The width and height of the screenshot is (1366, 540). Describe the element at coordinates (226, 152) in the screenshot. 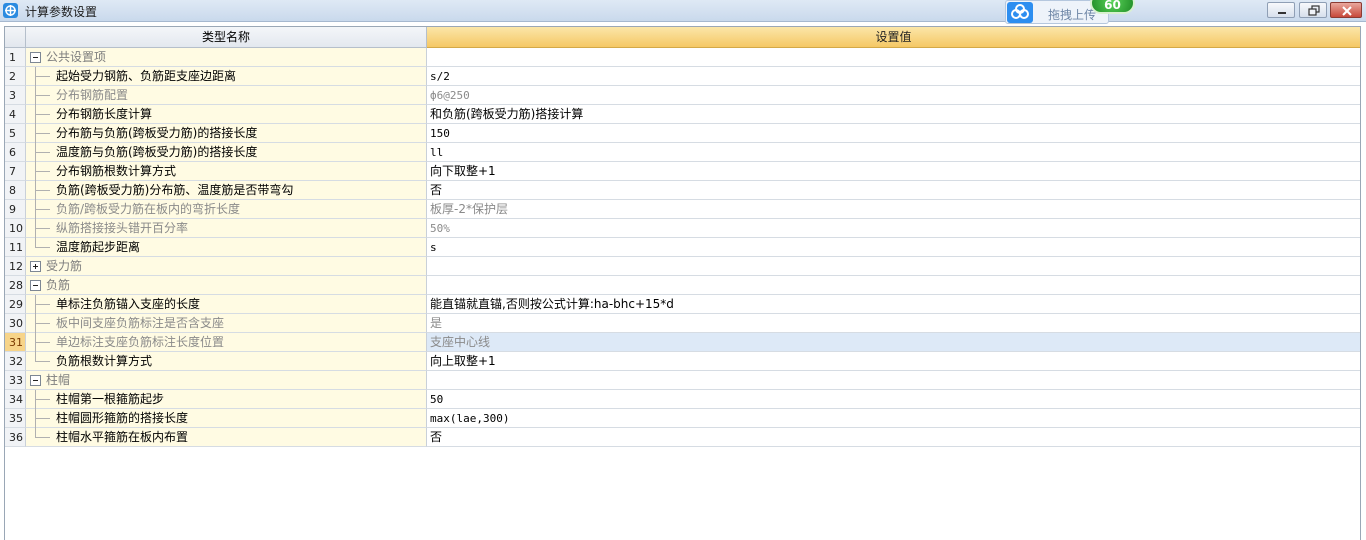

I see `type-name-cell: 温度筋与负筋(跨板受力筋)的搭接长度` at that location.